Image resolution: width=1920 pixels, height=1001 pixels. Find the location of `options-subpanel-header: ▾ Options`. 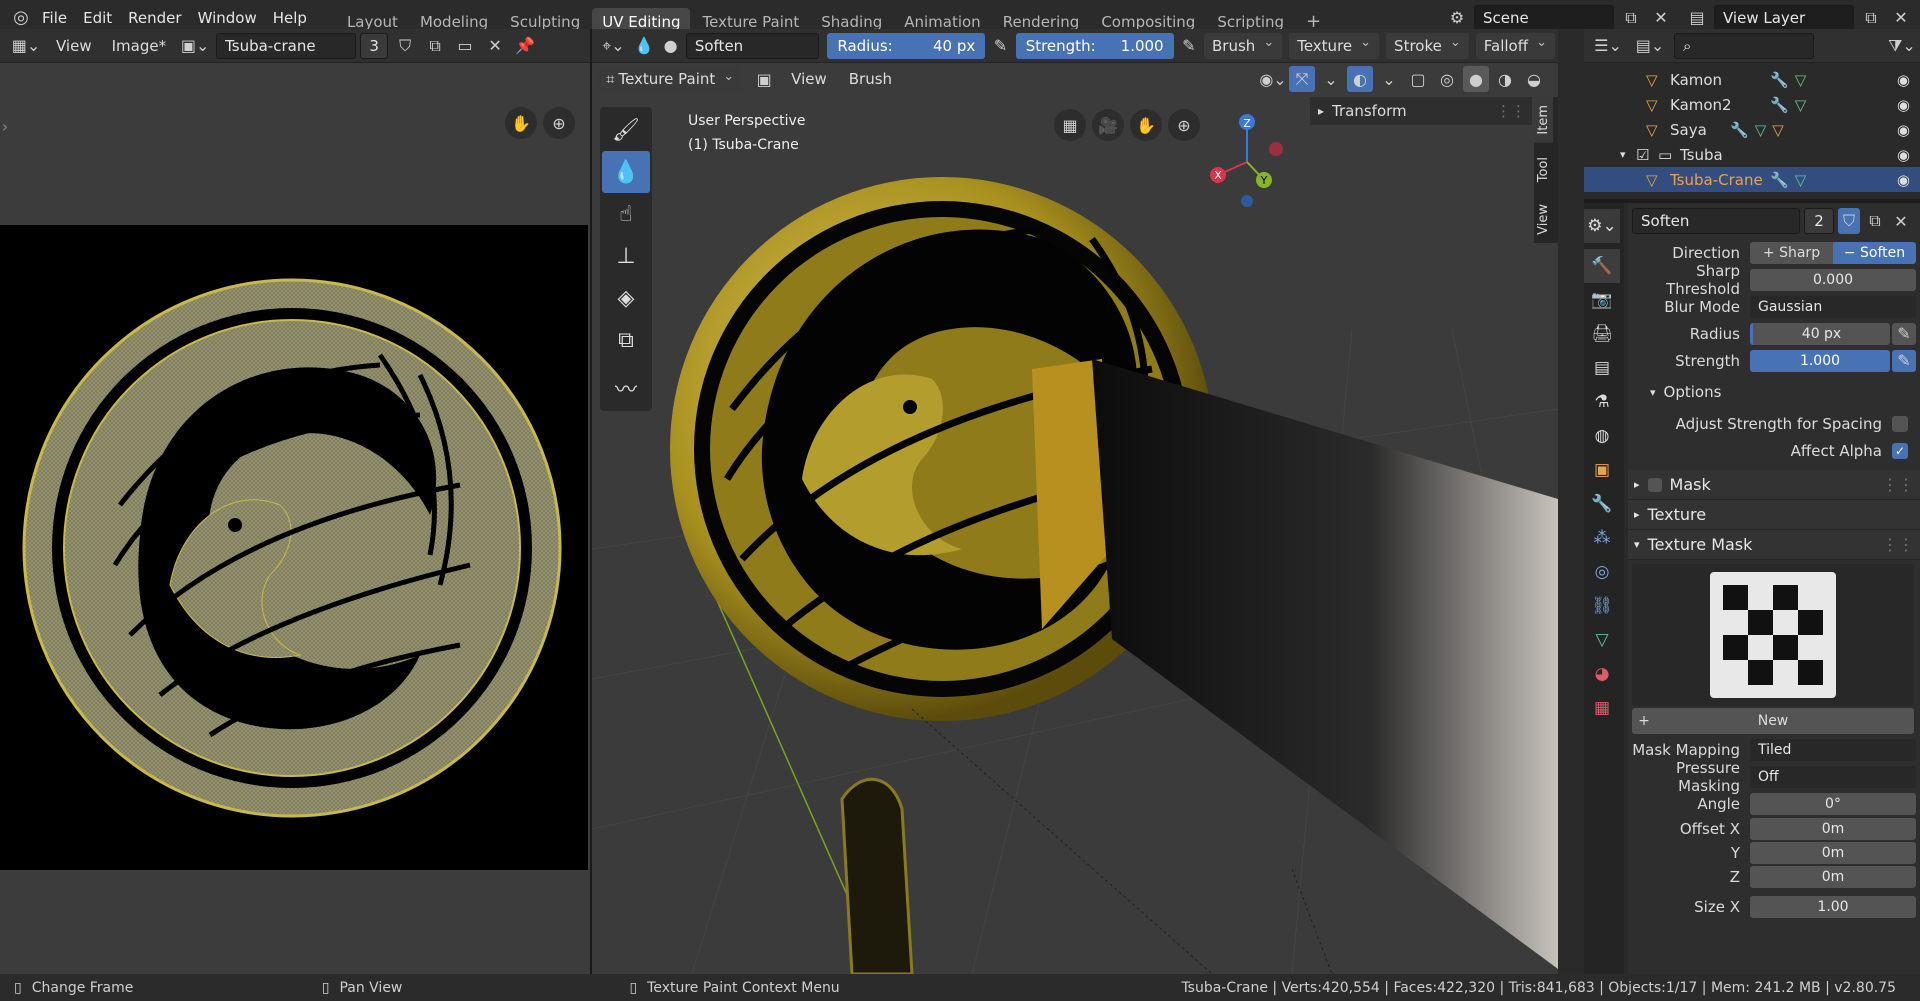

options-subpanel-header: ▾ Options is located at coordinates (1774, 392).